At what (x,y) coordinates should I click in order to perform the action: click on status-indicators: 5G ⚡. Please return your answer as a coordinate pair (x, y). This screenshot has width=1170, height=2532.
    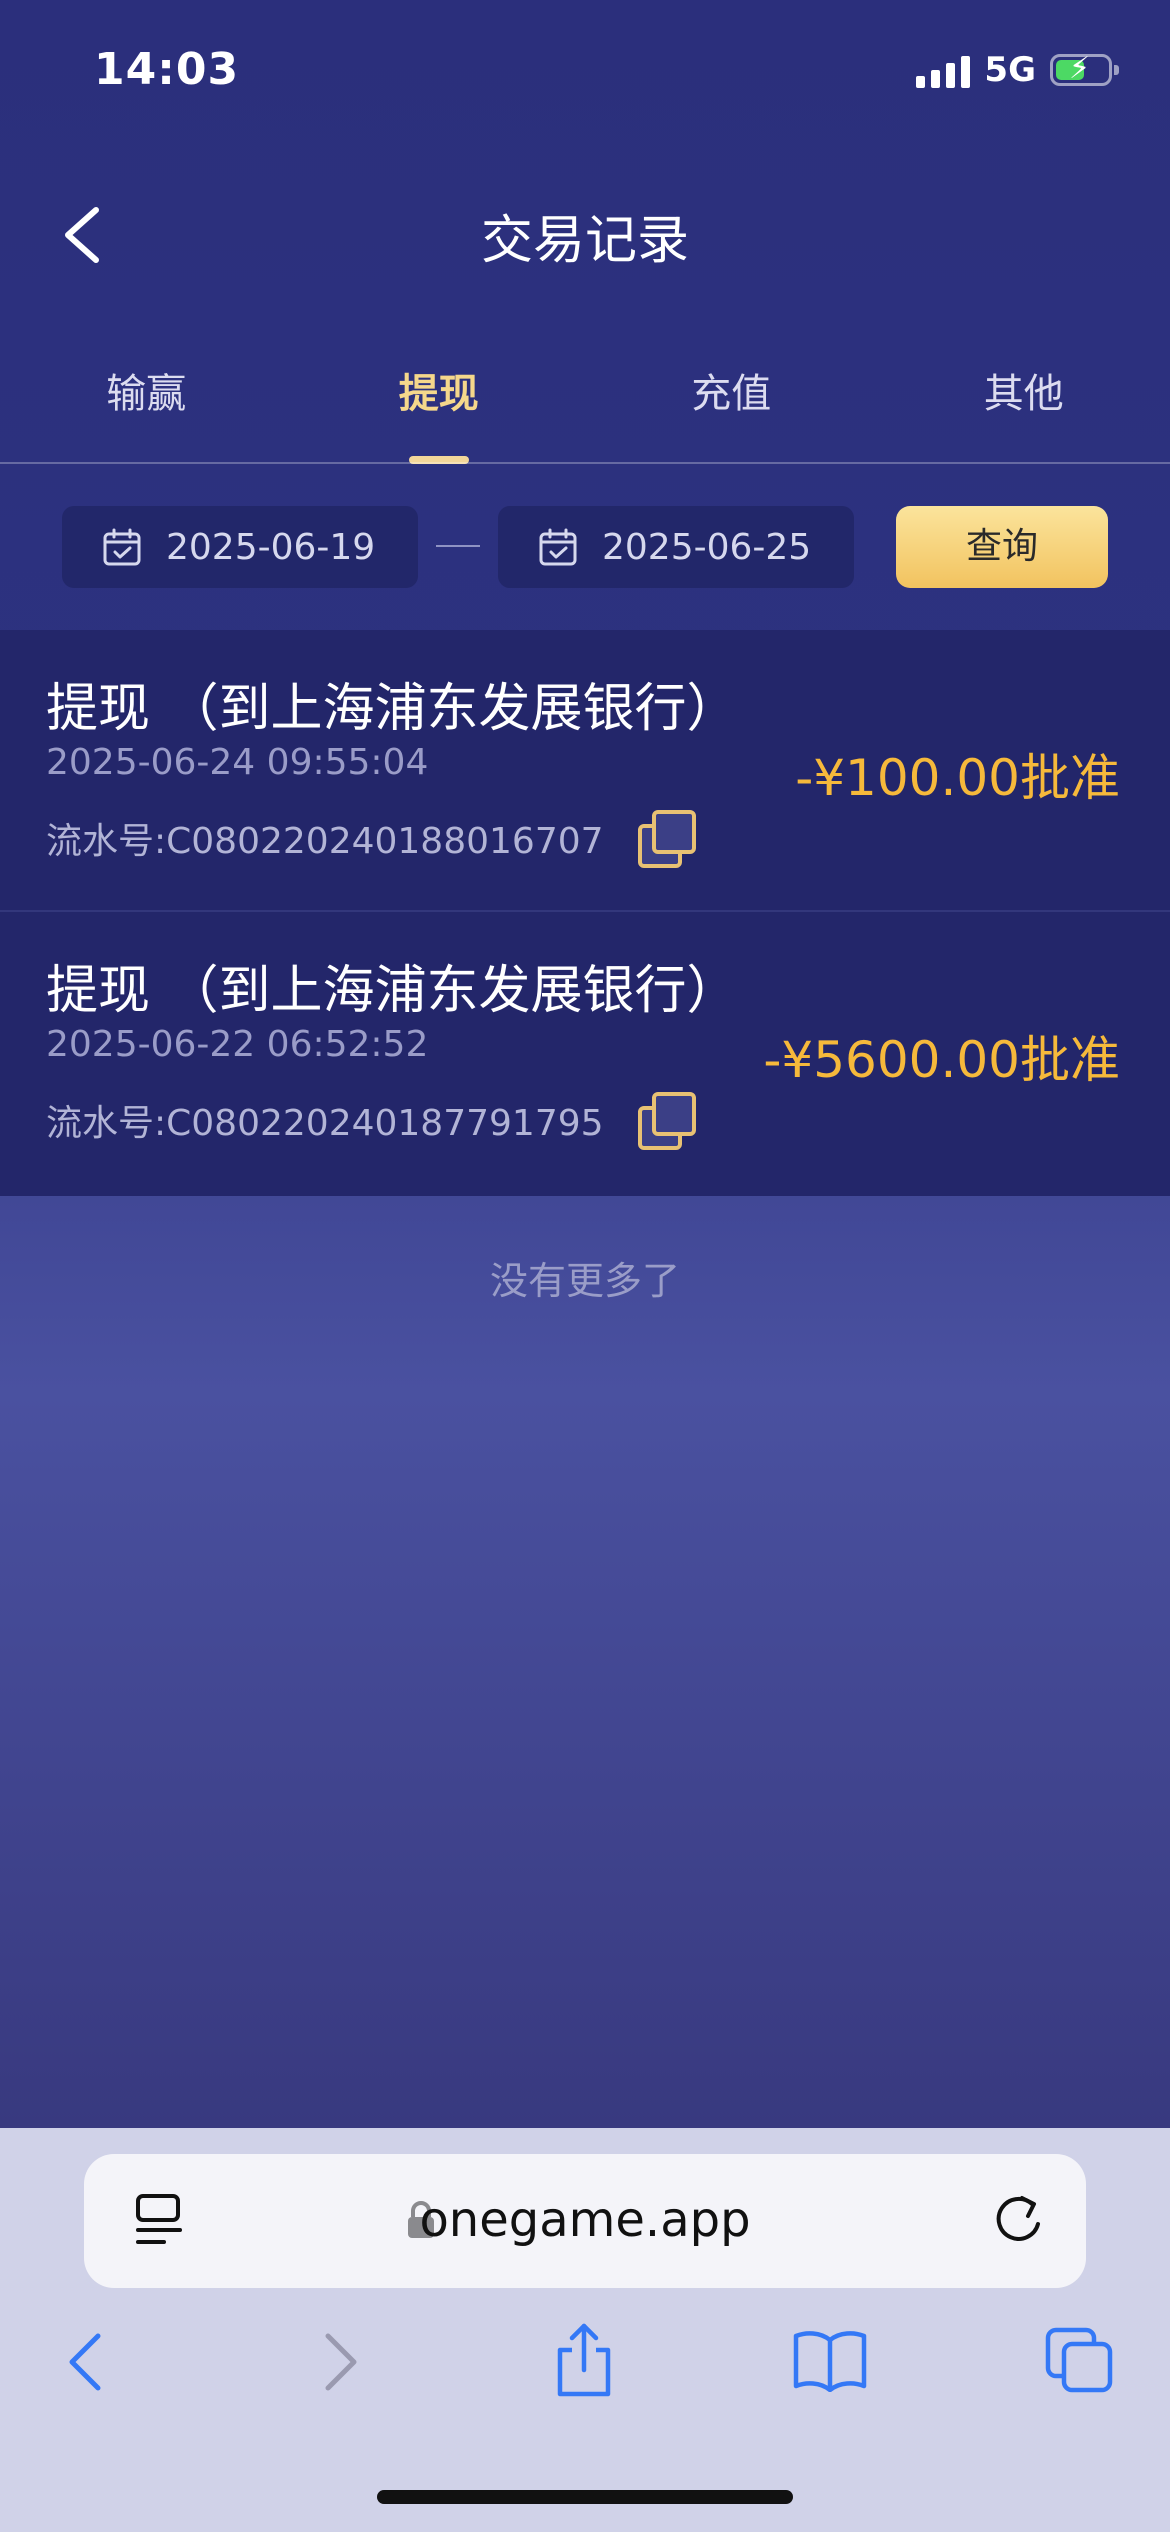
    Looking at the image, I should click on (1017, 70).